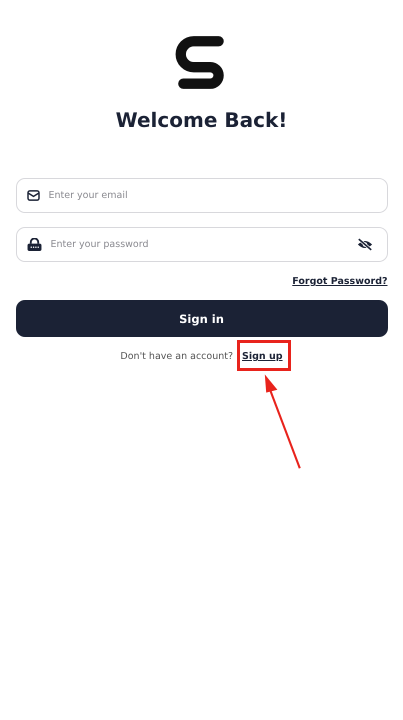  I want to click on hidden-eye-icon, so click(364, 244).